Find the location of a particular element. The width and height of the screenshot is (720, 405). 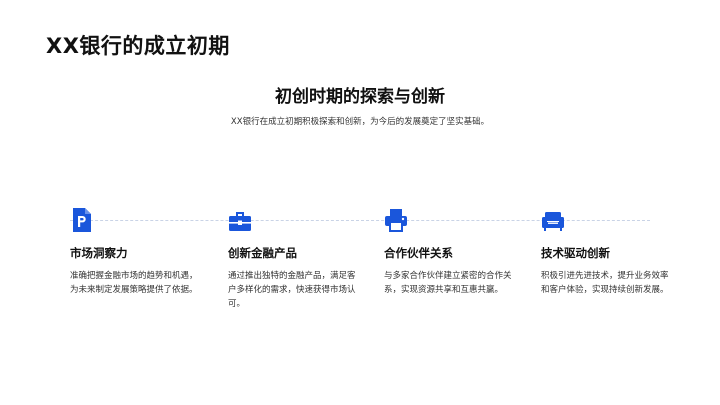

briefcase-icon is located at coordinates (240, 220).